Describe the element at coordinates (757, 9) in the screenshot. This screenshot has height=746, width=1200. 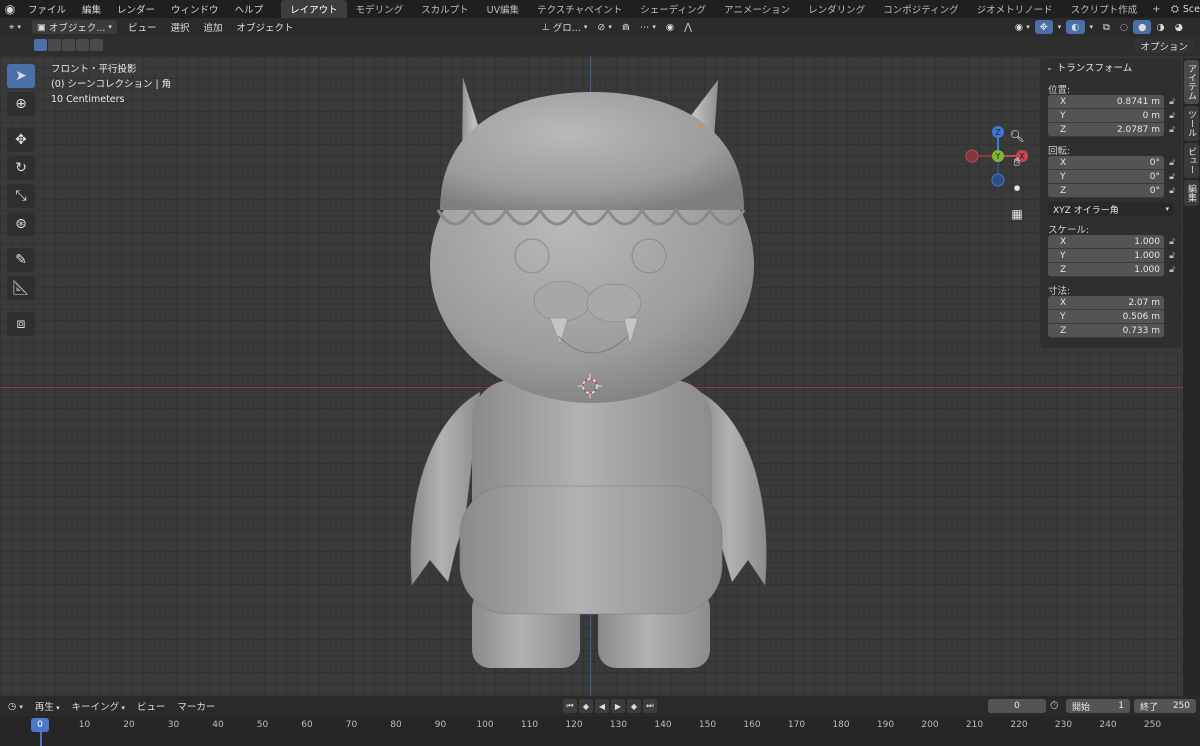
I see `workspace-tab: アニメーション` at that location.